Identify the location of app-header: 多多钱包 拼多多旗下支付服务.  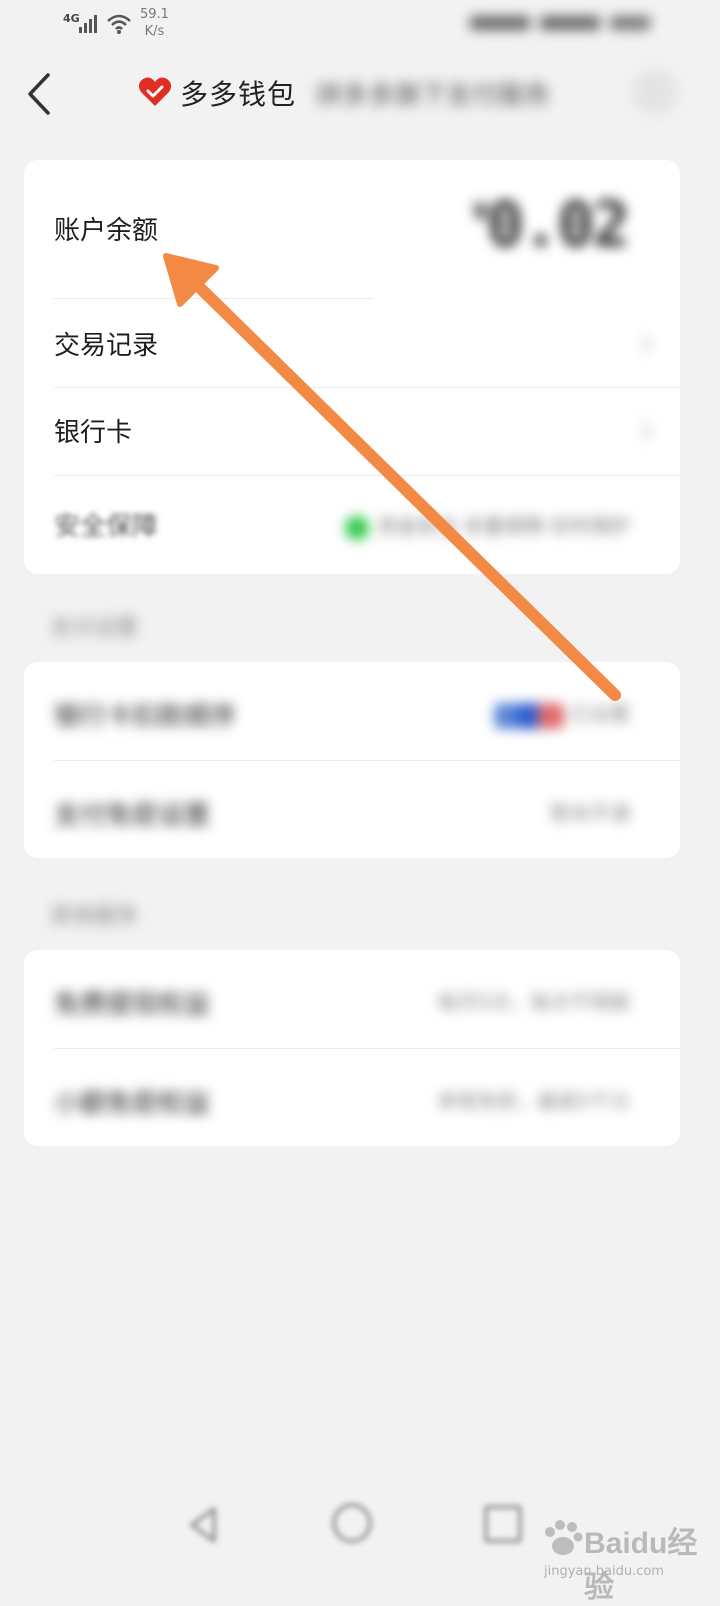
(360, 95).